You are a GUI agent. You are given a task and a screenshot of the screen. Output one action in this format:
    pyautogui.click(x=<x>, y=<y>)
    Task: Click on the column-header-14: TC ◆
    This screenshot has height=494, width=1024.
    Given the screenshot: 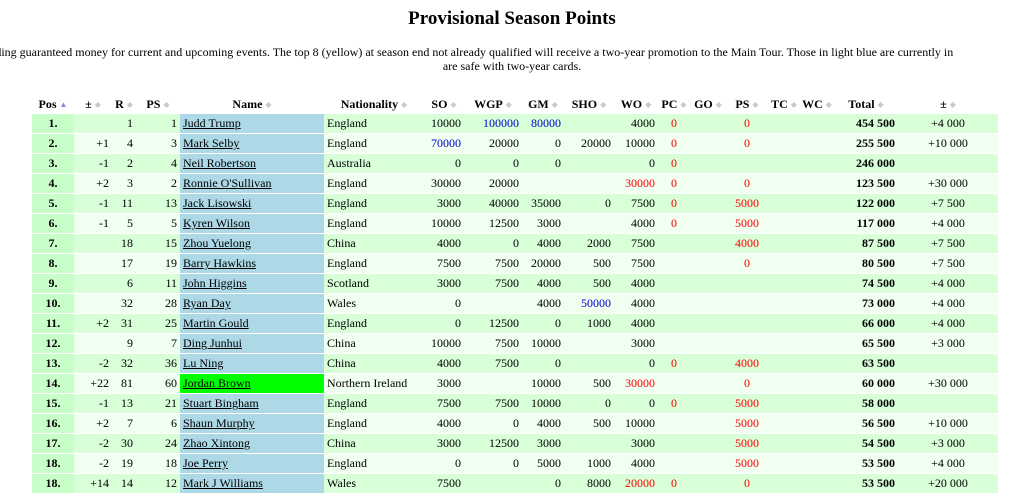 What is the action you would take?
    pyautogui.click(x=784, y=104)
    